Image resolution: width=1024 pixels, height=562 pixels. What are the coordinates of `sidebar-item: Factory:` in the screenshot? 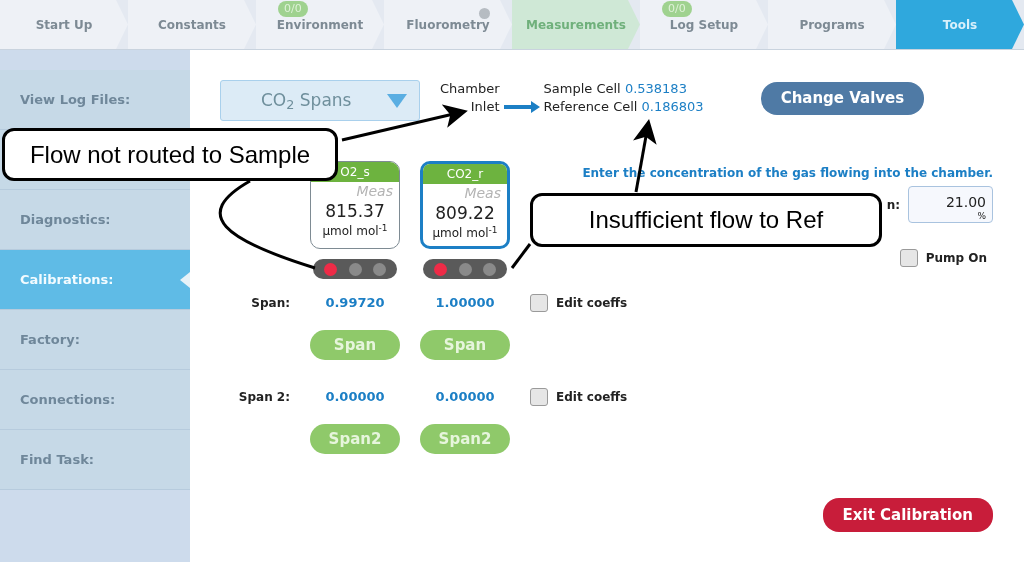 It's located at (95, 340).